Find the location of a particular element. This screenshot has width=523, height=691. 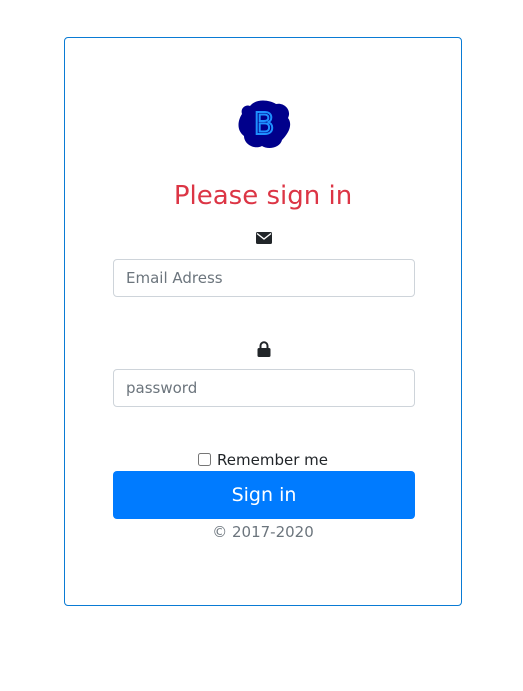

envelope-icon is located at coordinates (264, 238).